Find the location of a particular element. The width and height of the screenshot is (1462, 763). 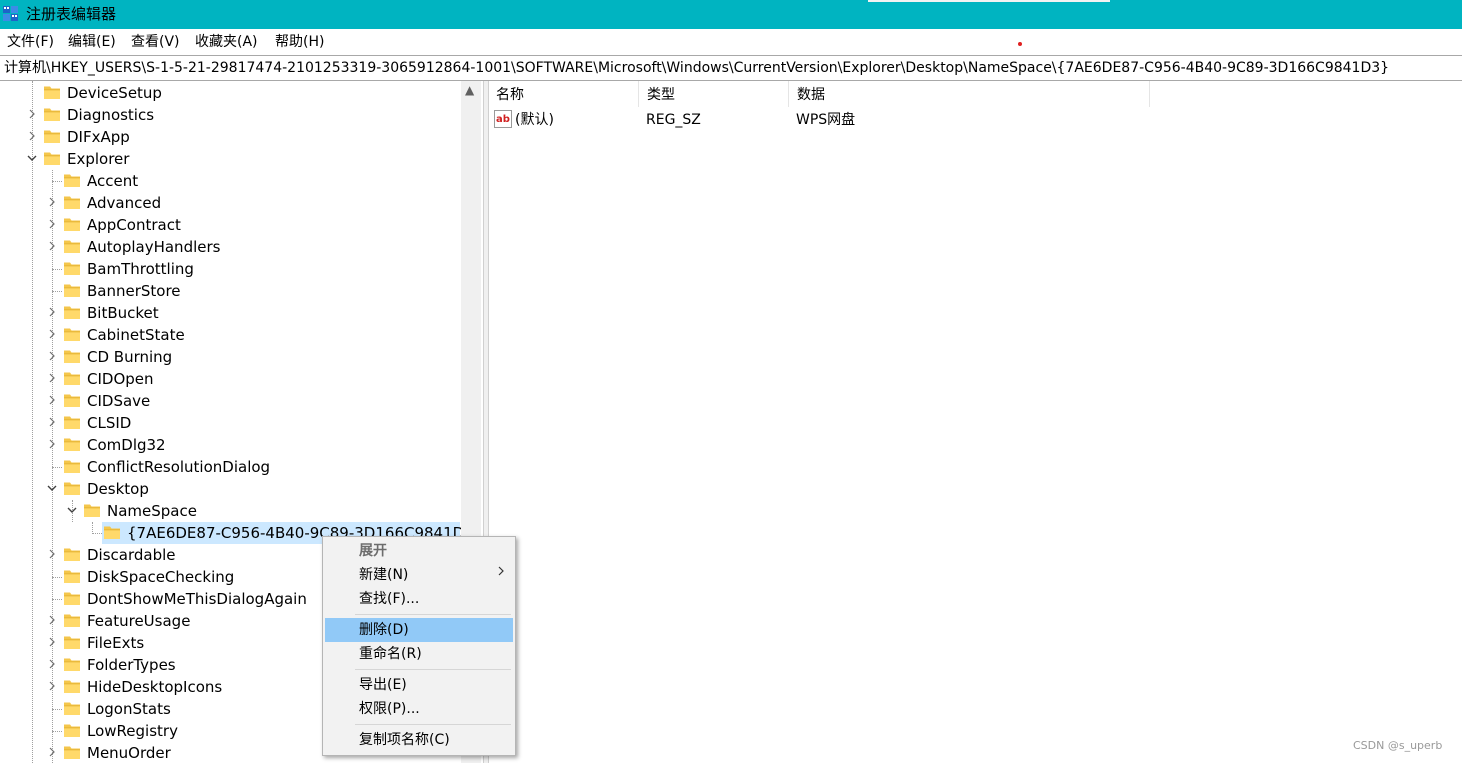

tree-item-label: NameSpace is located at coordinates (152, 511).